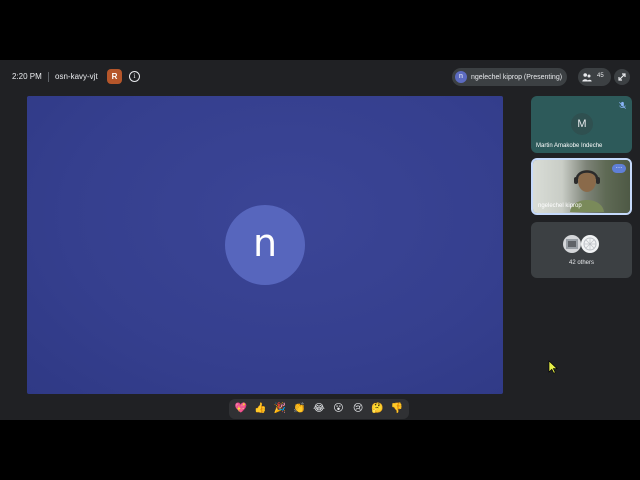 This screenshot has height=480, width=640. I want to click on laughing-reaction: 😂, so click(319, 409).